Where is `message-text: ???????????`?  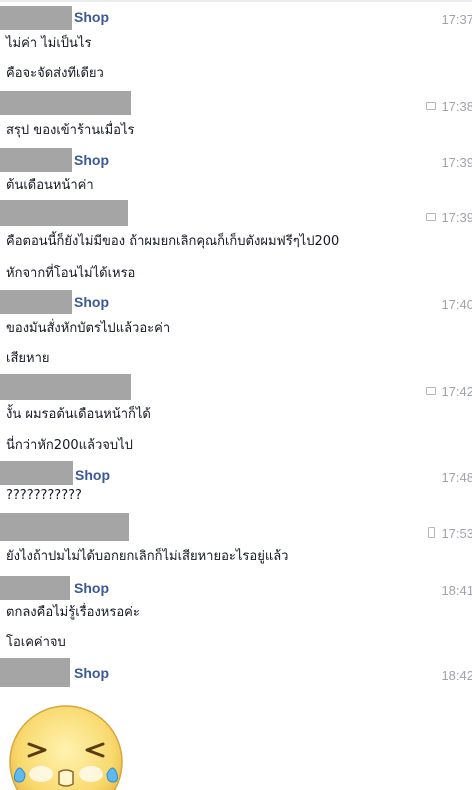
message-text: ??????????? is located at coordinates (44, 495).